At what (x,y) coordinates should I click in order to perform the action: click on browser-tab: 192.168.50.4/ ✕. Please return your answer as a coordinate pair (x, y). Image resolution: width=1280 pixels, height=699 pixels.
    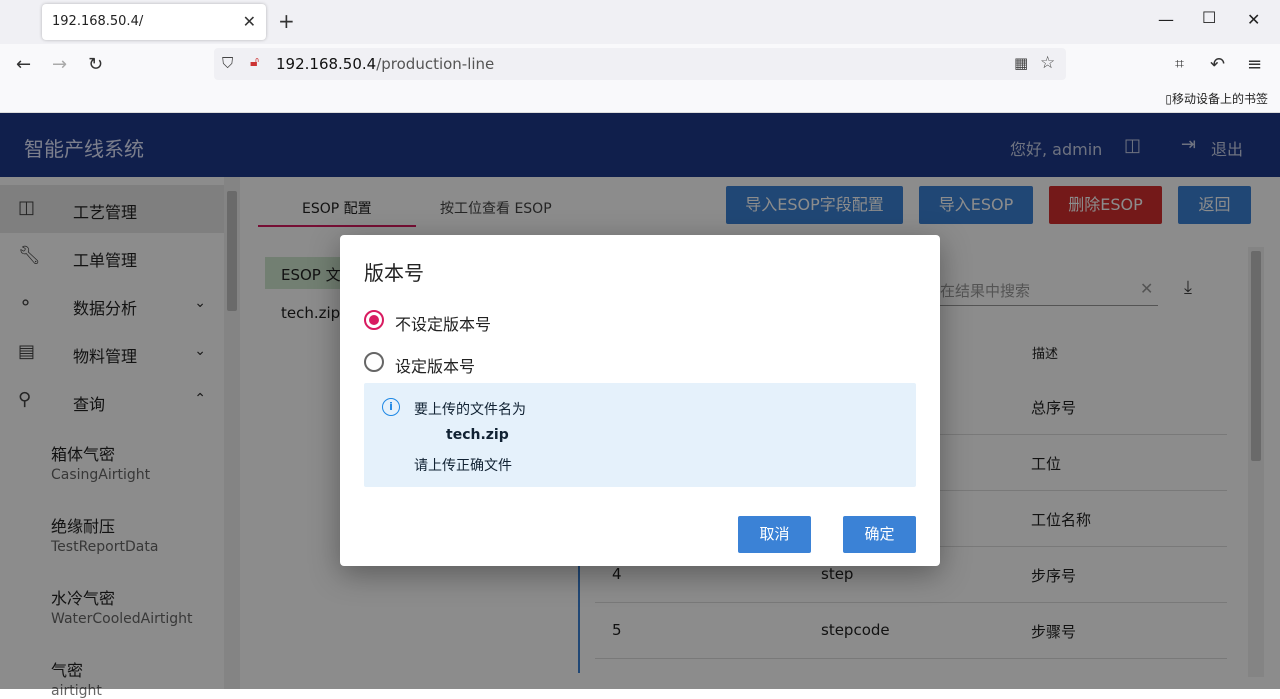
    Looking at the image, I should click on (154, 22).